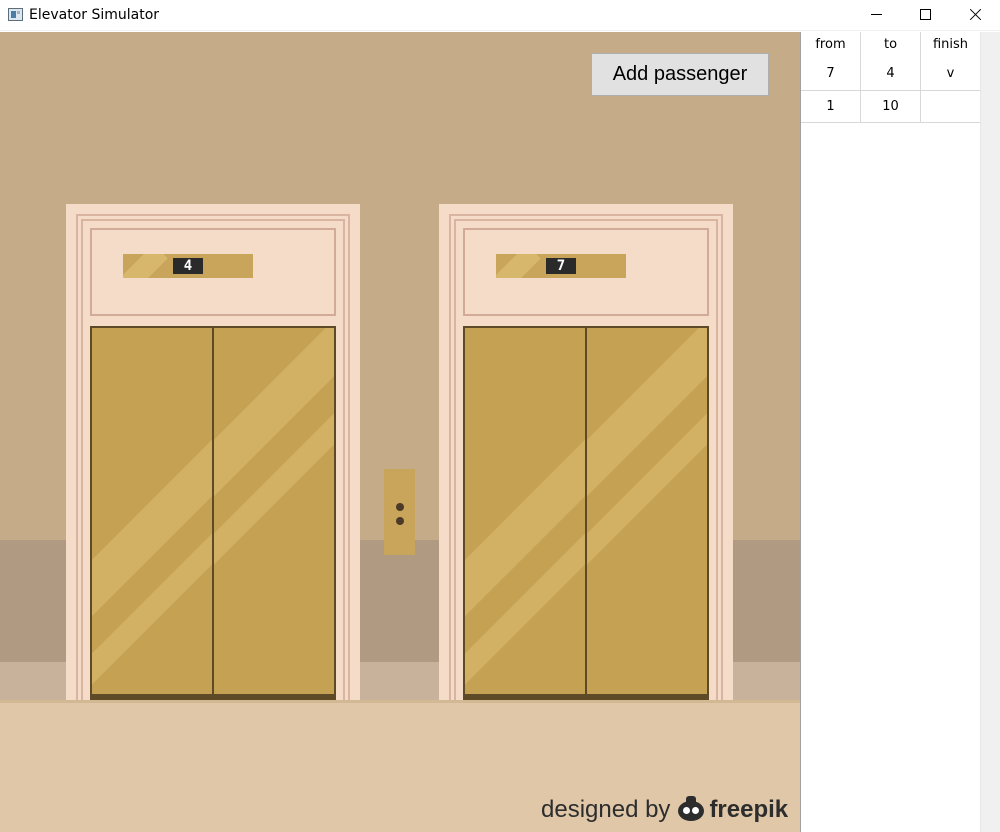  I want to click on close-icon, so click(975, 14).